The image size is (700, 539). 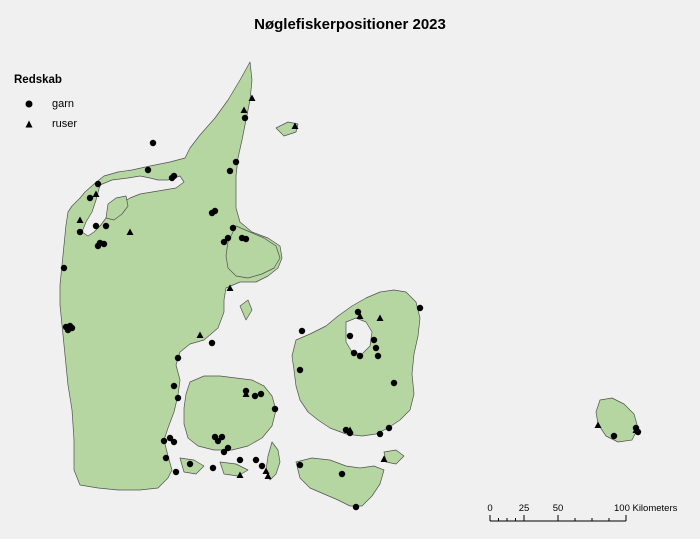 What do you see at coordinates (524, 508) in the screenshot?
I see `scale-tick-25: 25` at bounding box center [524, 508].